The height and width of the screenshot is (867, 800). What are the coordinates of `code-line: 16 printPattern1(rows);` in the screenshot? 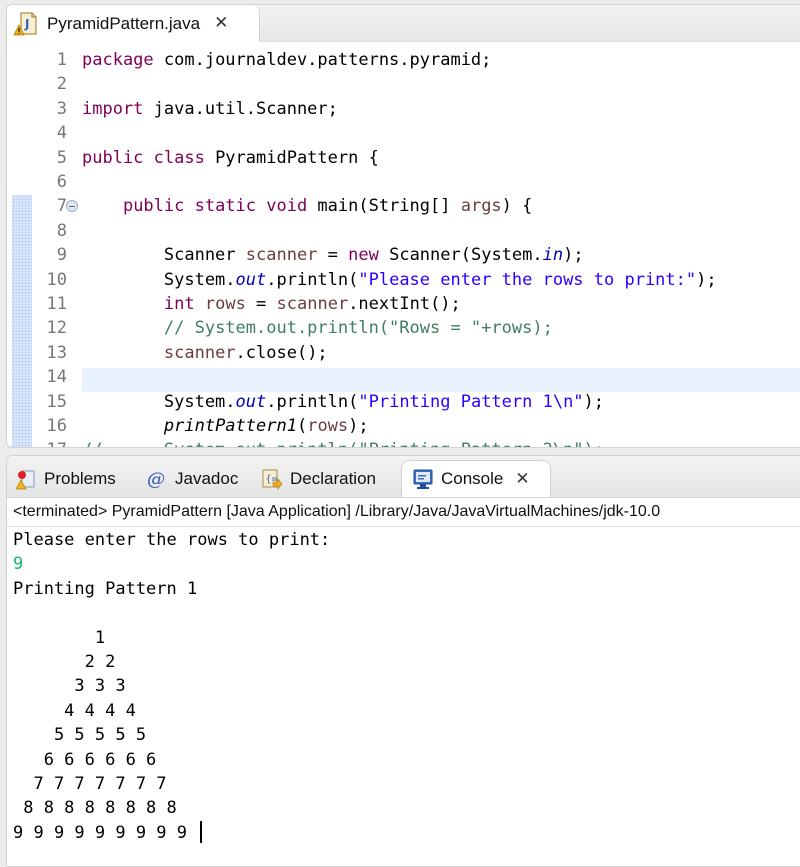 It's located at (403, 426).